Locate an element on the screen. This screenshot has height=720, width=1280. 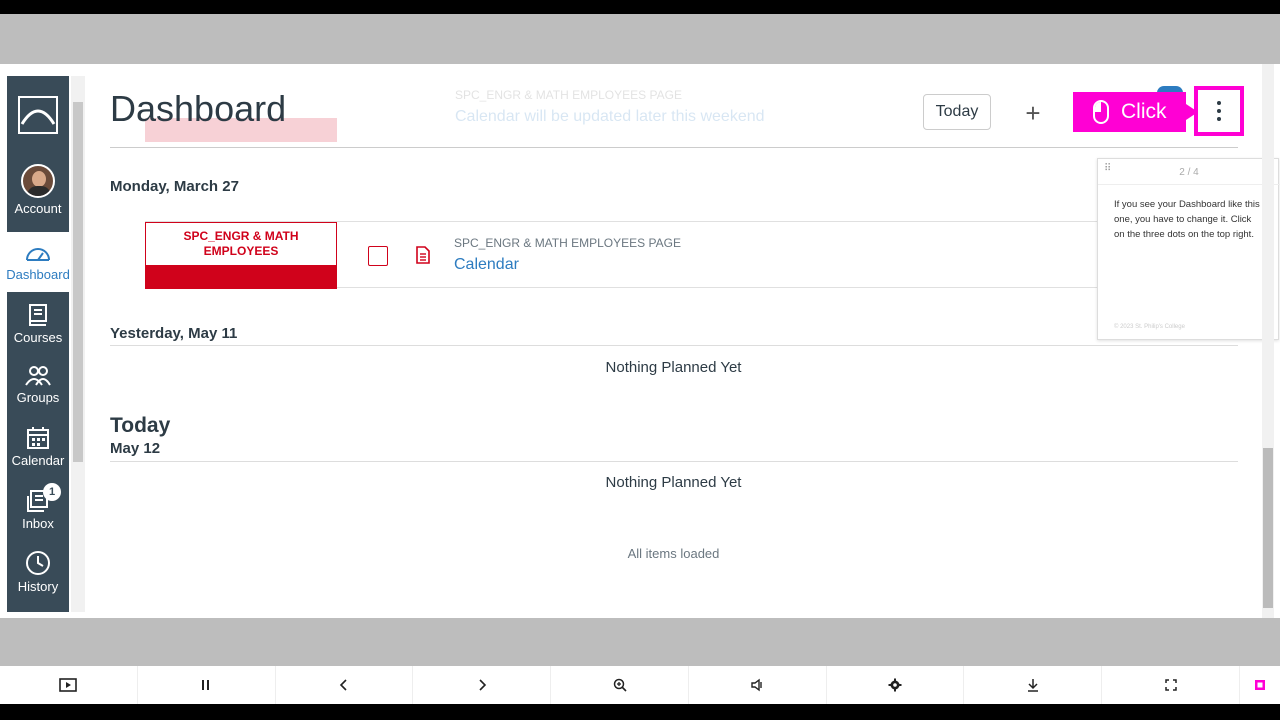
slideshow-button is located at coordinates (69, 685).